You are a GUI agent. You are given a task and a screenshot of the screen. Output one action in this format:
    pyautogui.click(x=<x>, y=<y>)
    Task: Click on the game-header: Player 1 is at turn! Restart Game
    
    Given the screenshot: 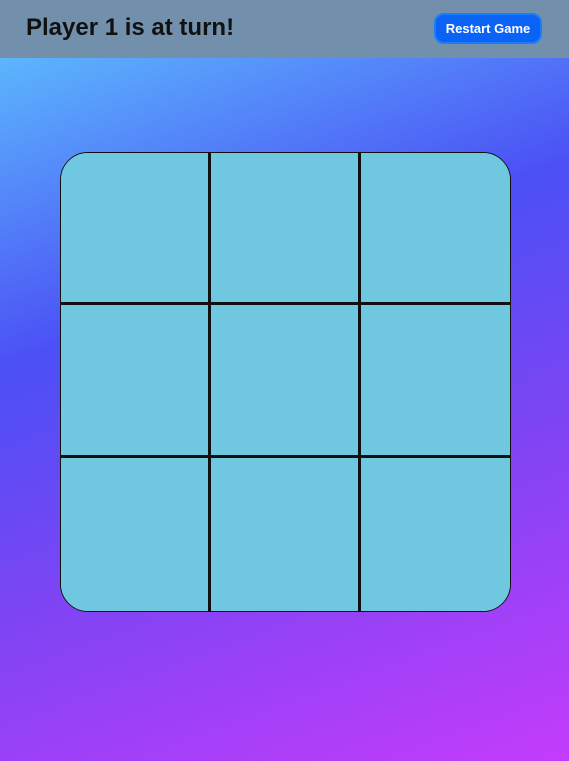 What is the action you would take?
    pyautogui.click(x=284, y=29)
    